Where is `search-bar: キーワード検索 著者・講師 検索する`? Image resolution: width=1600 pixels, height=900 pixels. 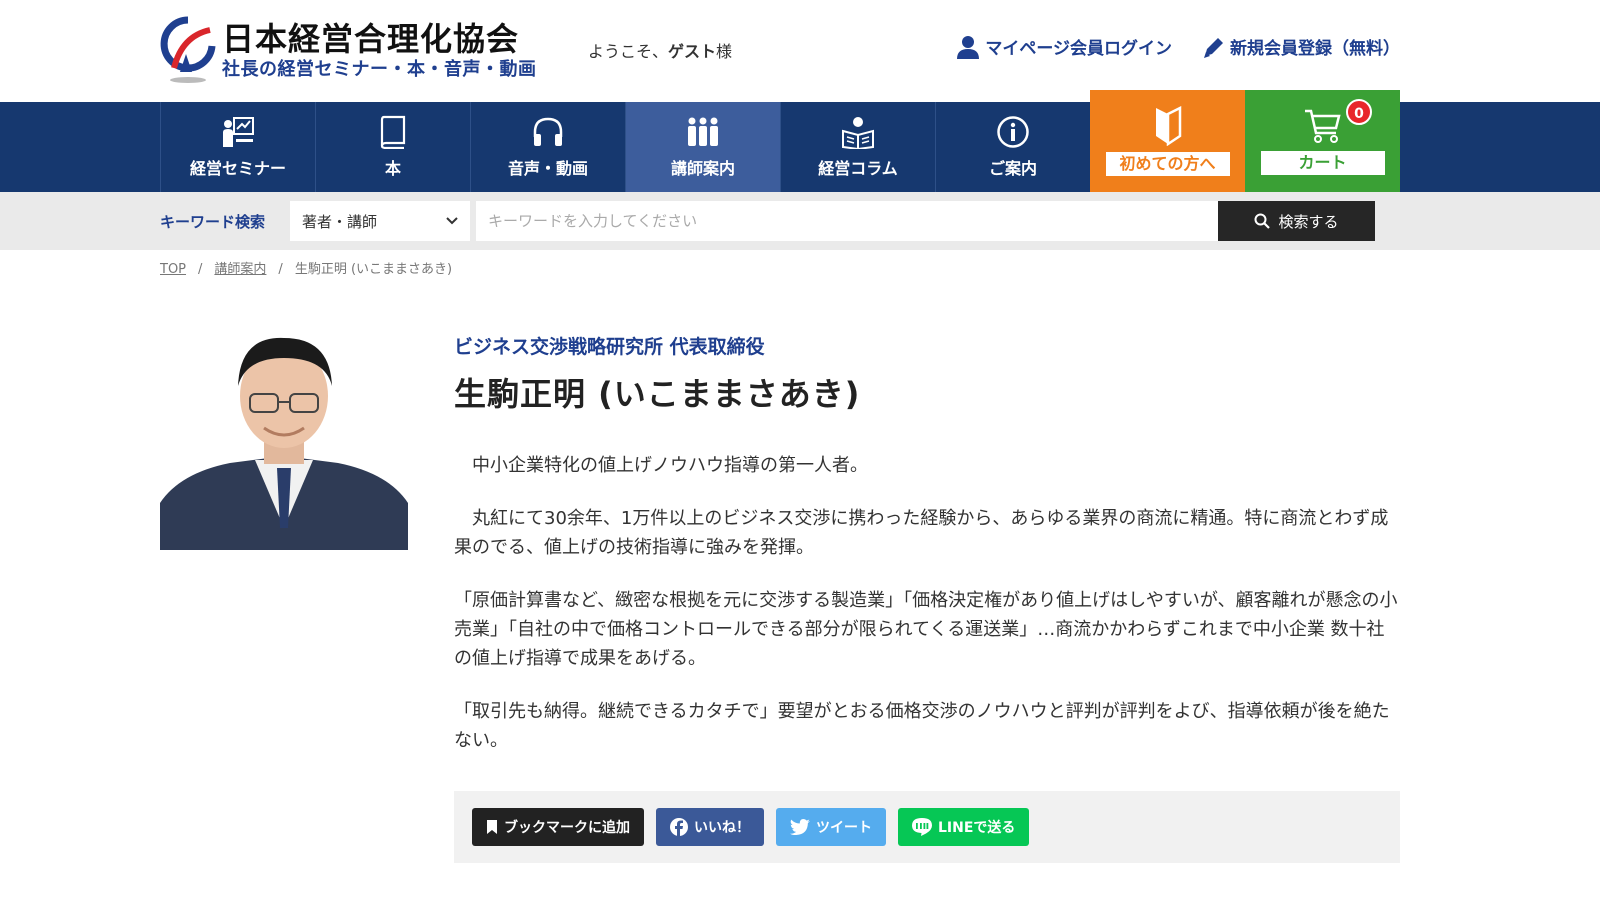 search-bar: キーワード検索 著者・講師 検索する is located at coordinates (800, 221).